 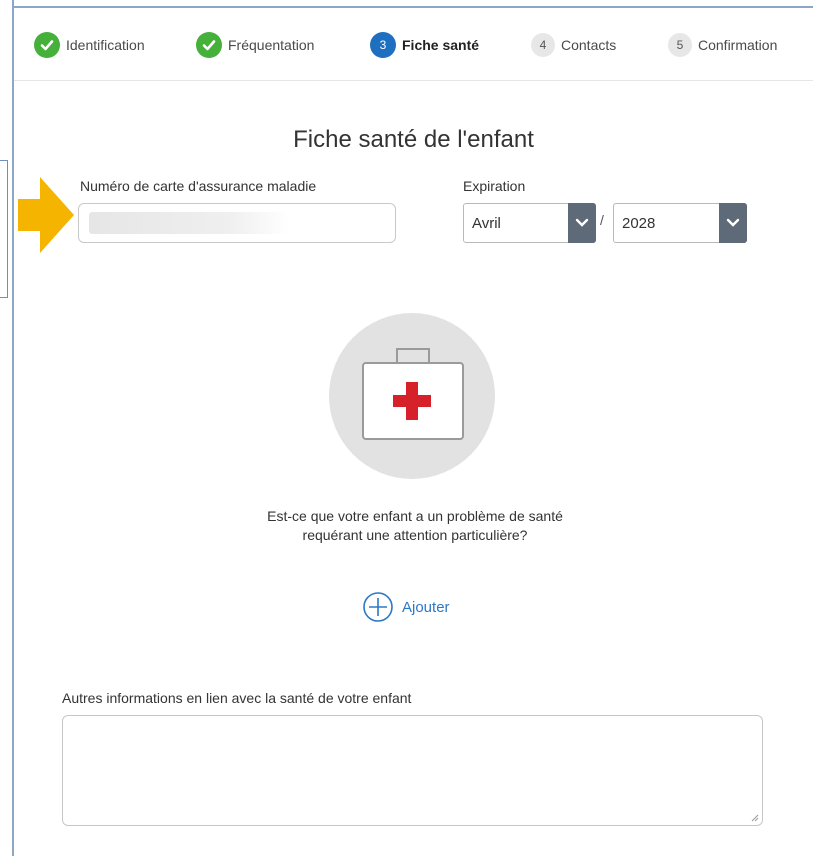 What do you see at coordinates (486, 223) in the screenshot?
I see `month-value: Avril` at bounding box center [486, 223].